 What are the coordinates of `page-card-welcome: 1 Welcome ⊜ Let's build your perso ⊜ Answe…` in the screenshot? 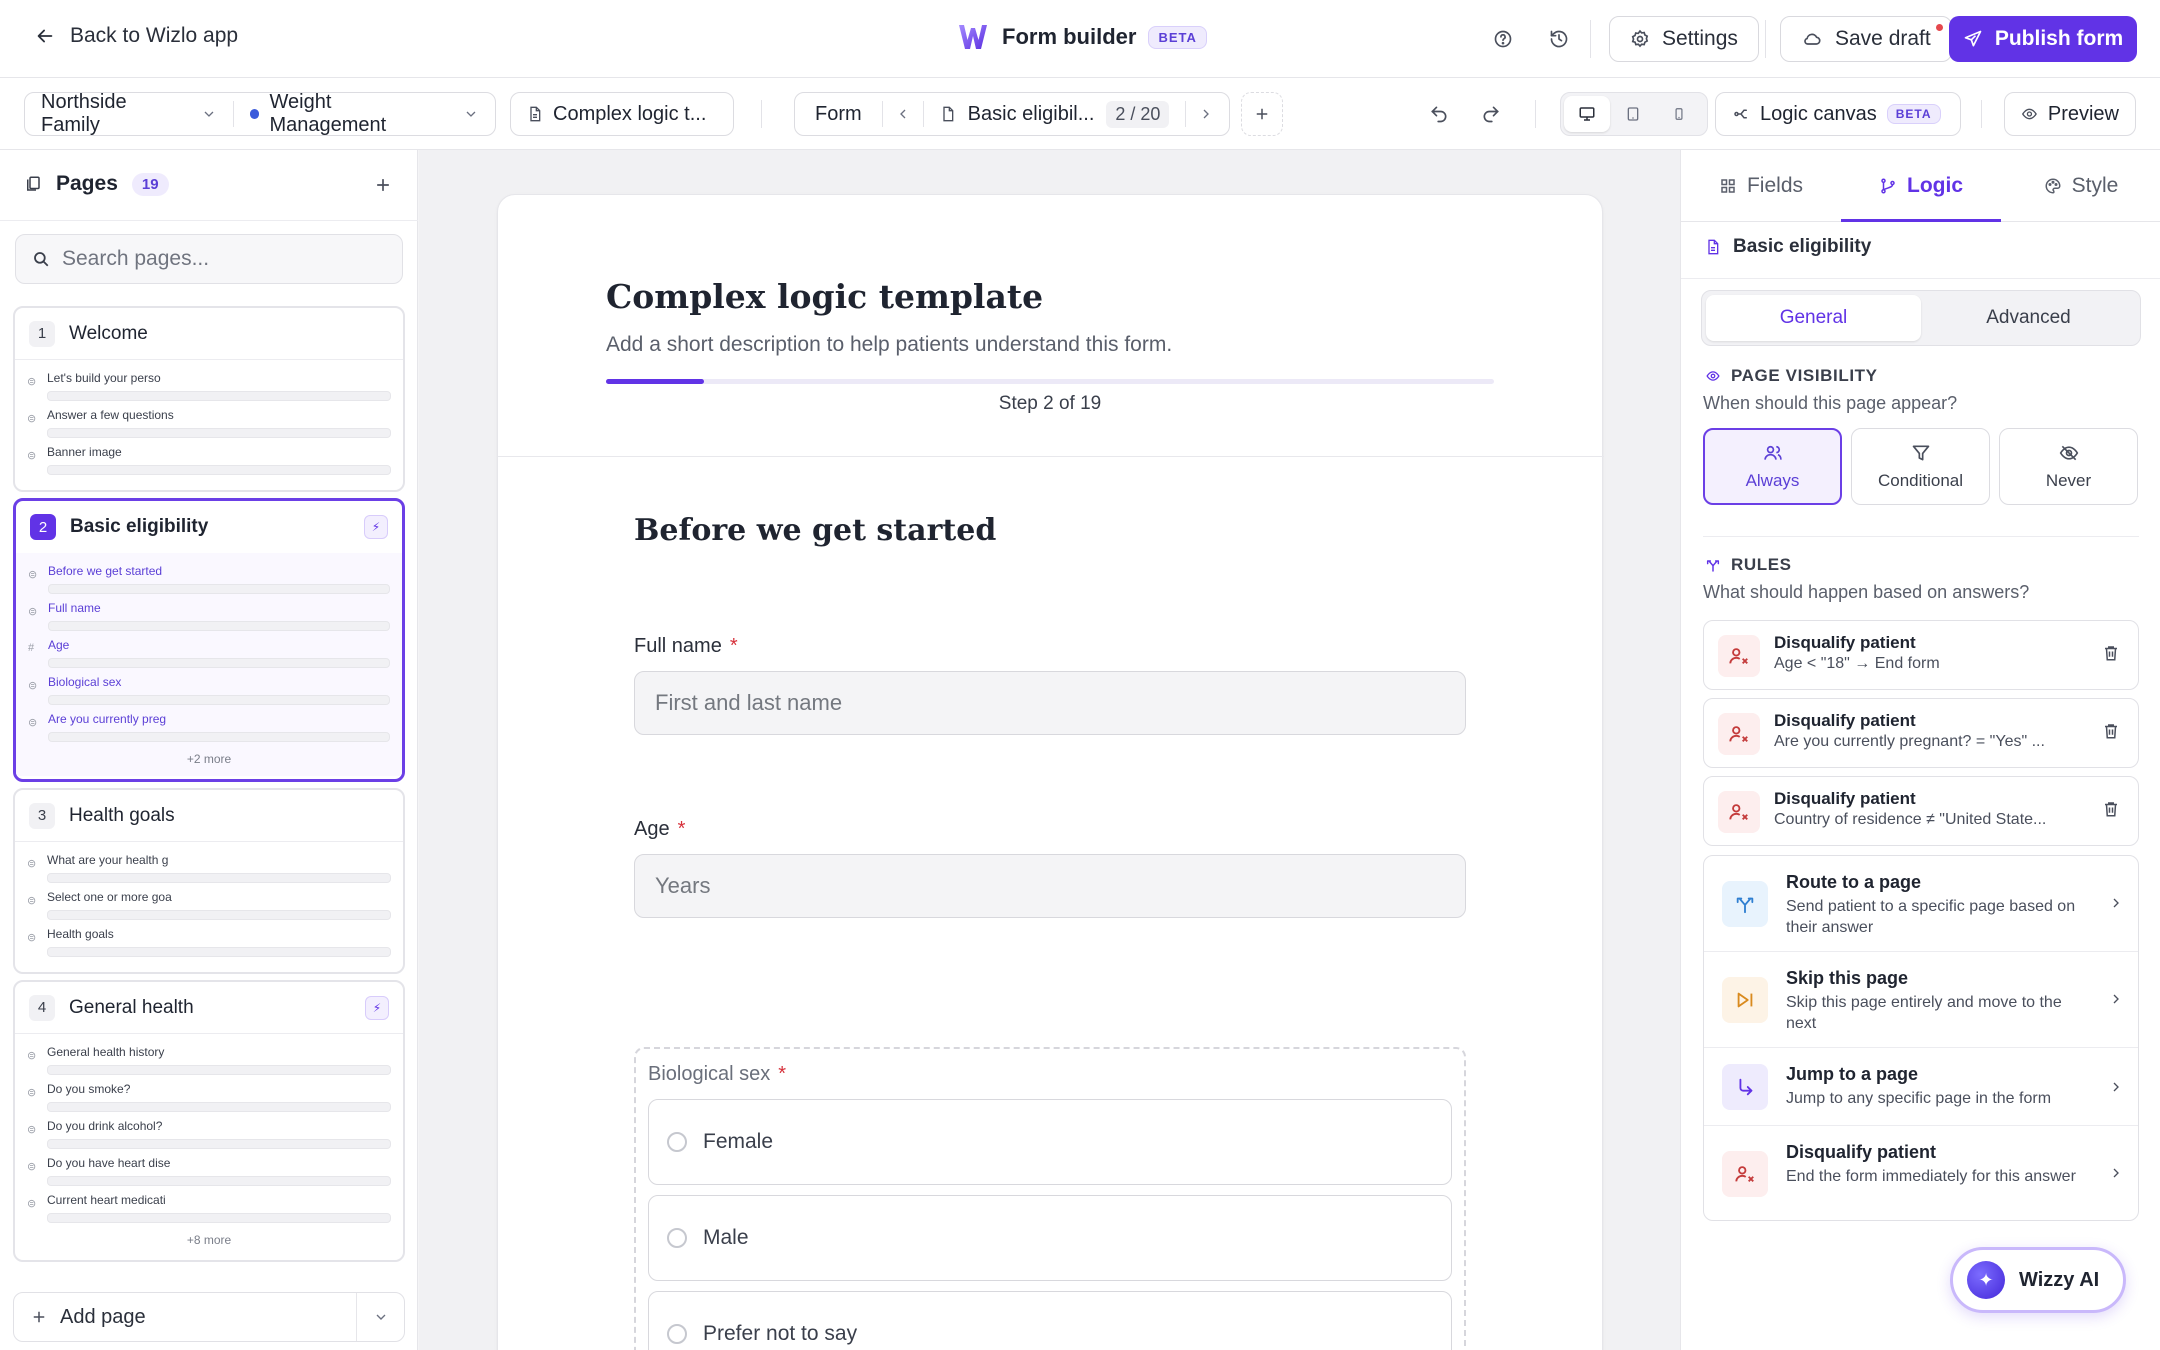 It's located at (209, 399).